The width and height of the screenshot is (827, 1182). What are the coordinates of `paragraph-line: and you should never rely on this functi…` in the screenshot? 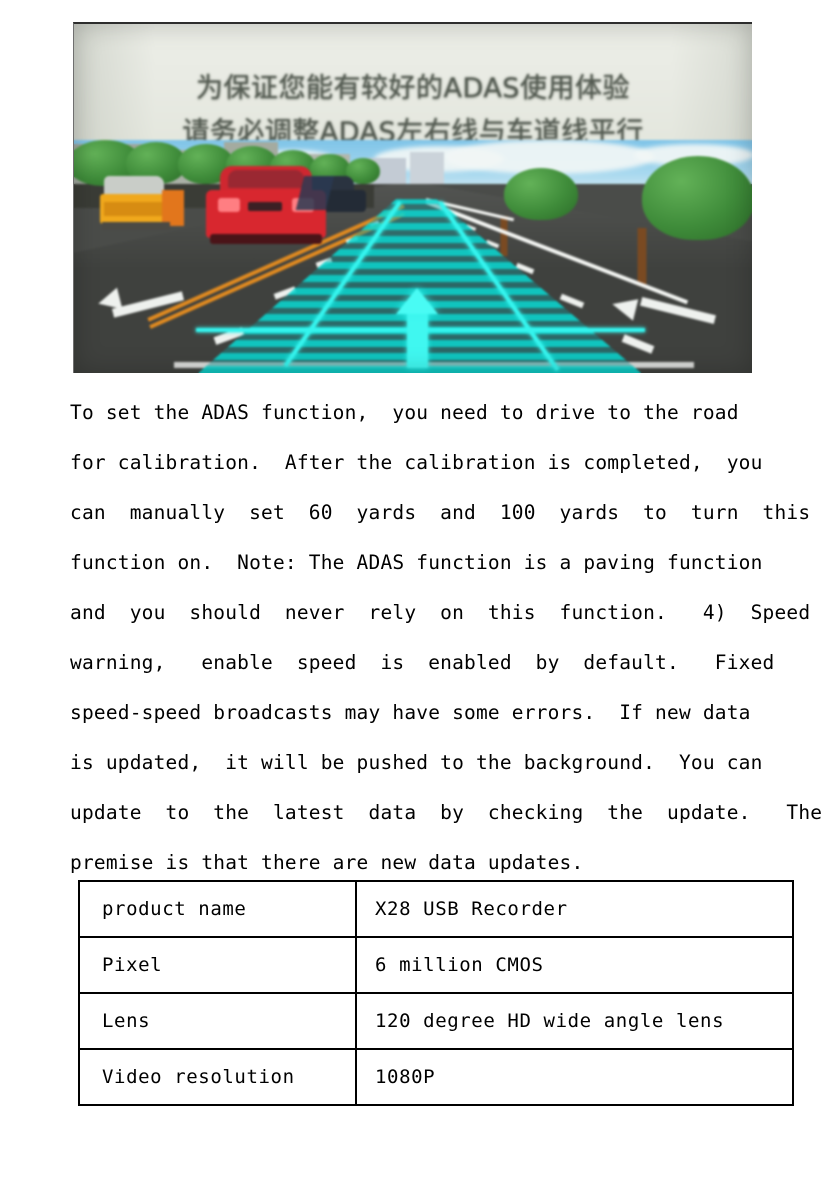 It's located at (440, 612).